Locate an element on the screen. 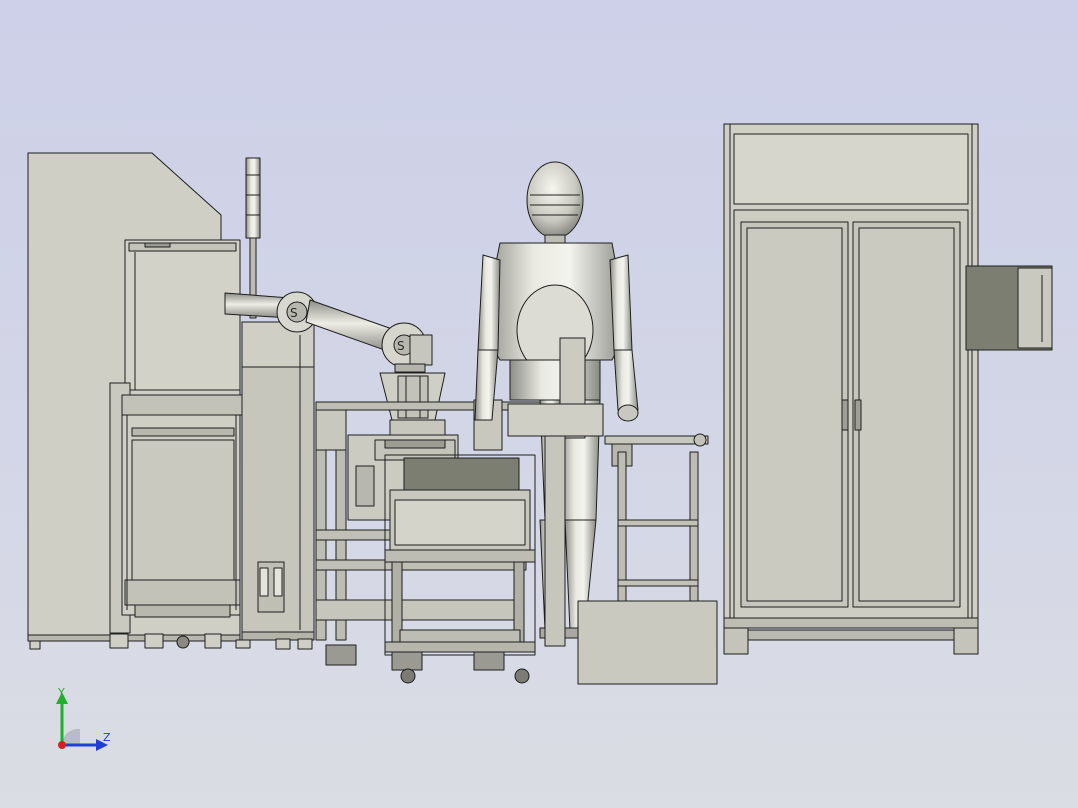 The height and width of the screenshot is (808, 1078). left-machine-enclosure is located at coordinates (139, 401).